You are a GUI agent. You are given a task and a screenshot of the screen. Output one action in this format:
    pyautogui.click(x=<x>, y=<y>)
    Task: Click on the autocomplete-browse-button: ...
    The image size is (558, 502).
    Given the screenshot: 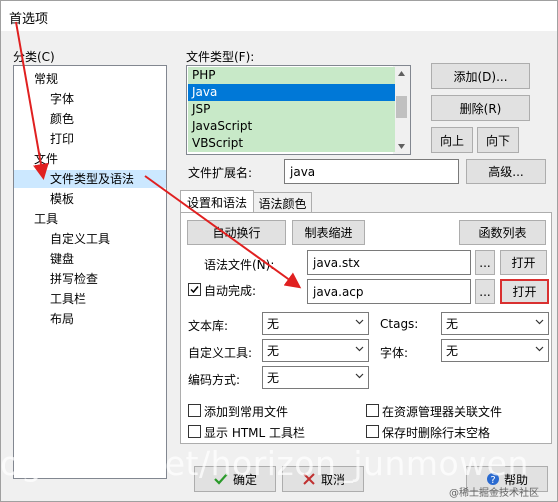 What is the action you would take?
    pyautogui.click(x=485, y=291)
    